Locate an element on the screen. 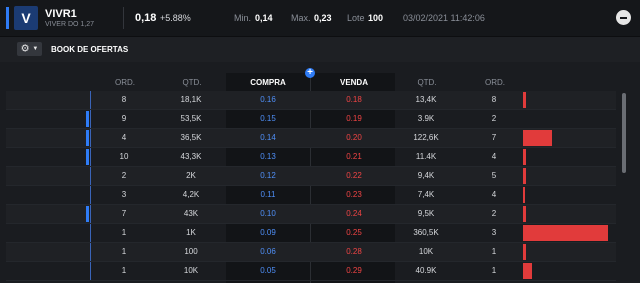 This screenshot has height=283, width=640. sell-price-cell: 0.22 is located at coordinates (354, 175).